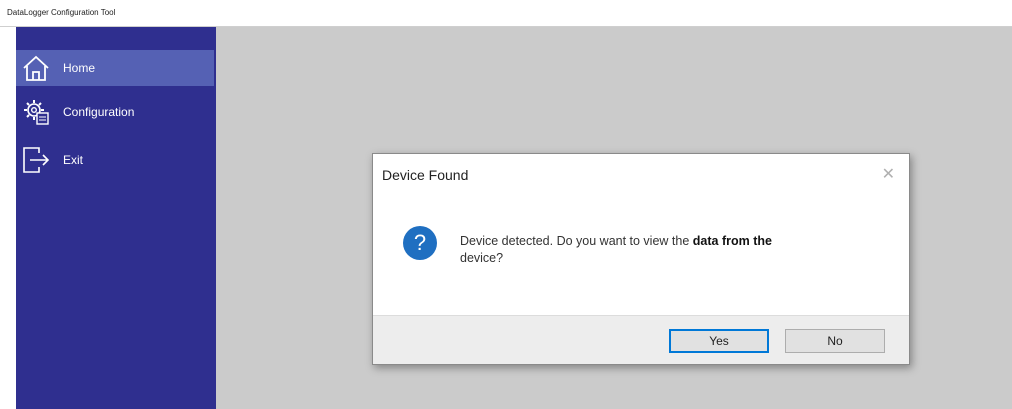 The width and height of the screenshot is (1012, 409). I want to click on title-bar: DataLogger Configuration Tool, so click(506, 13).